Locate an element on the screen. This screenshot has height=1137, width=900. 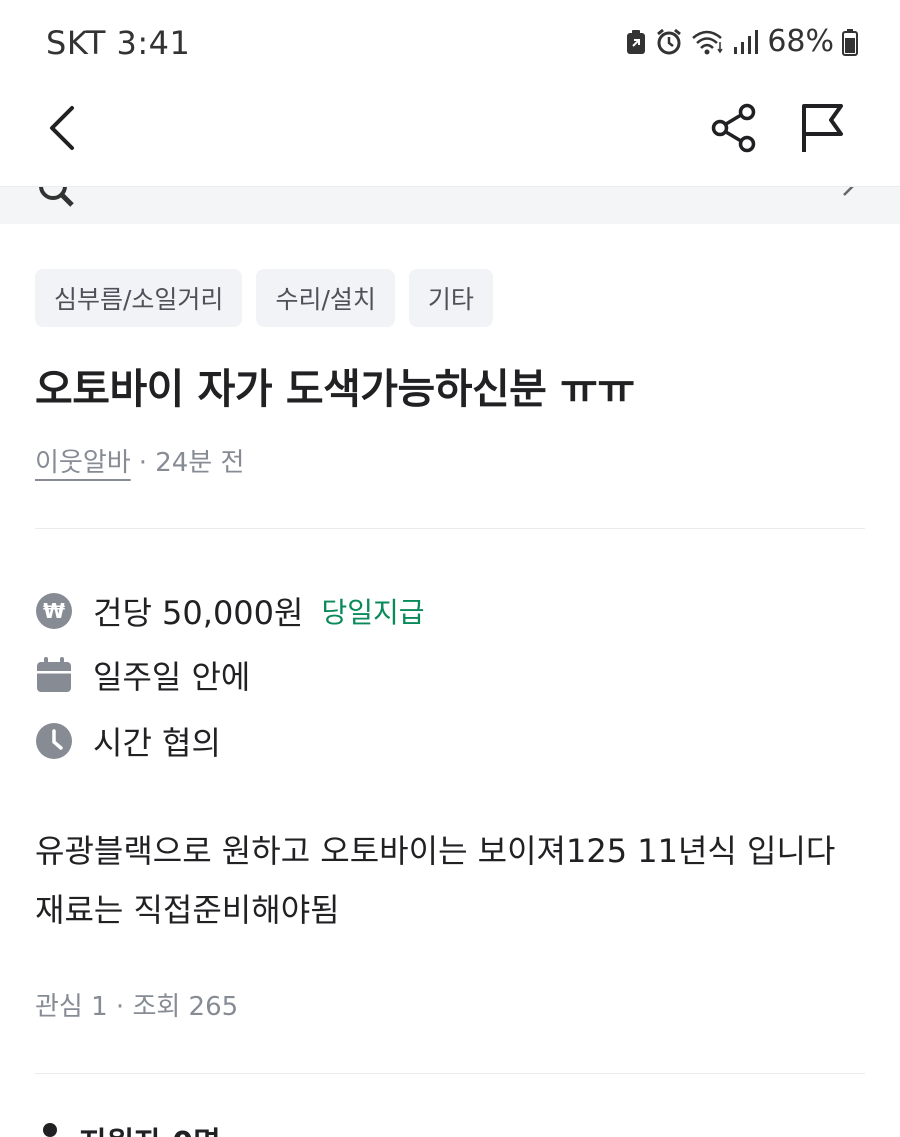
won-icon: ₩ is located at coordinates (54, 611).